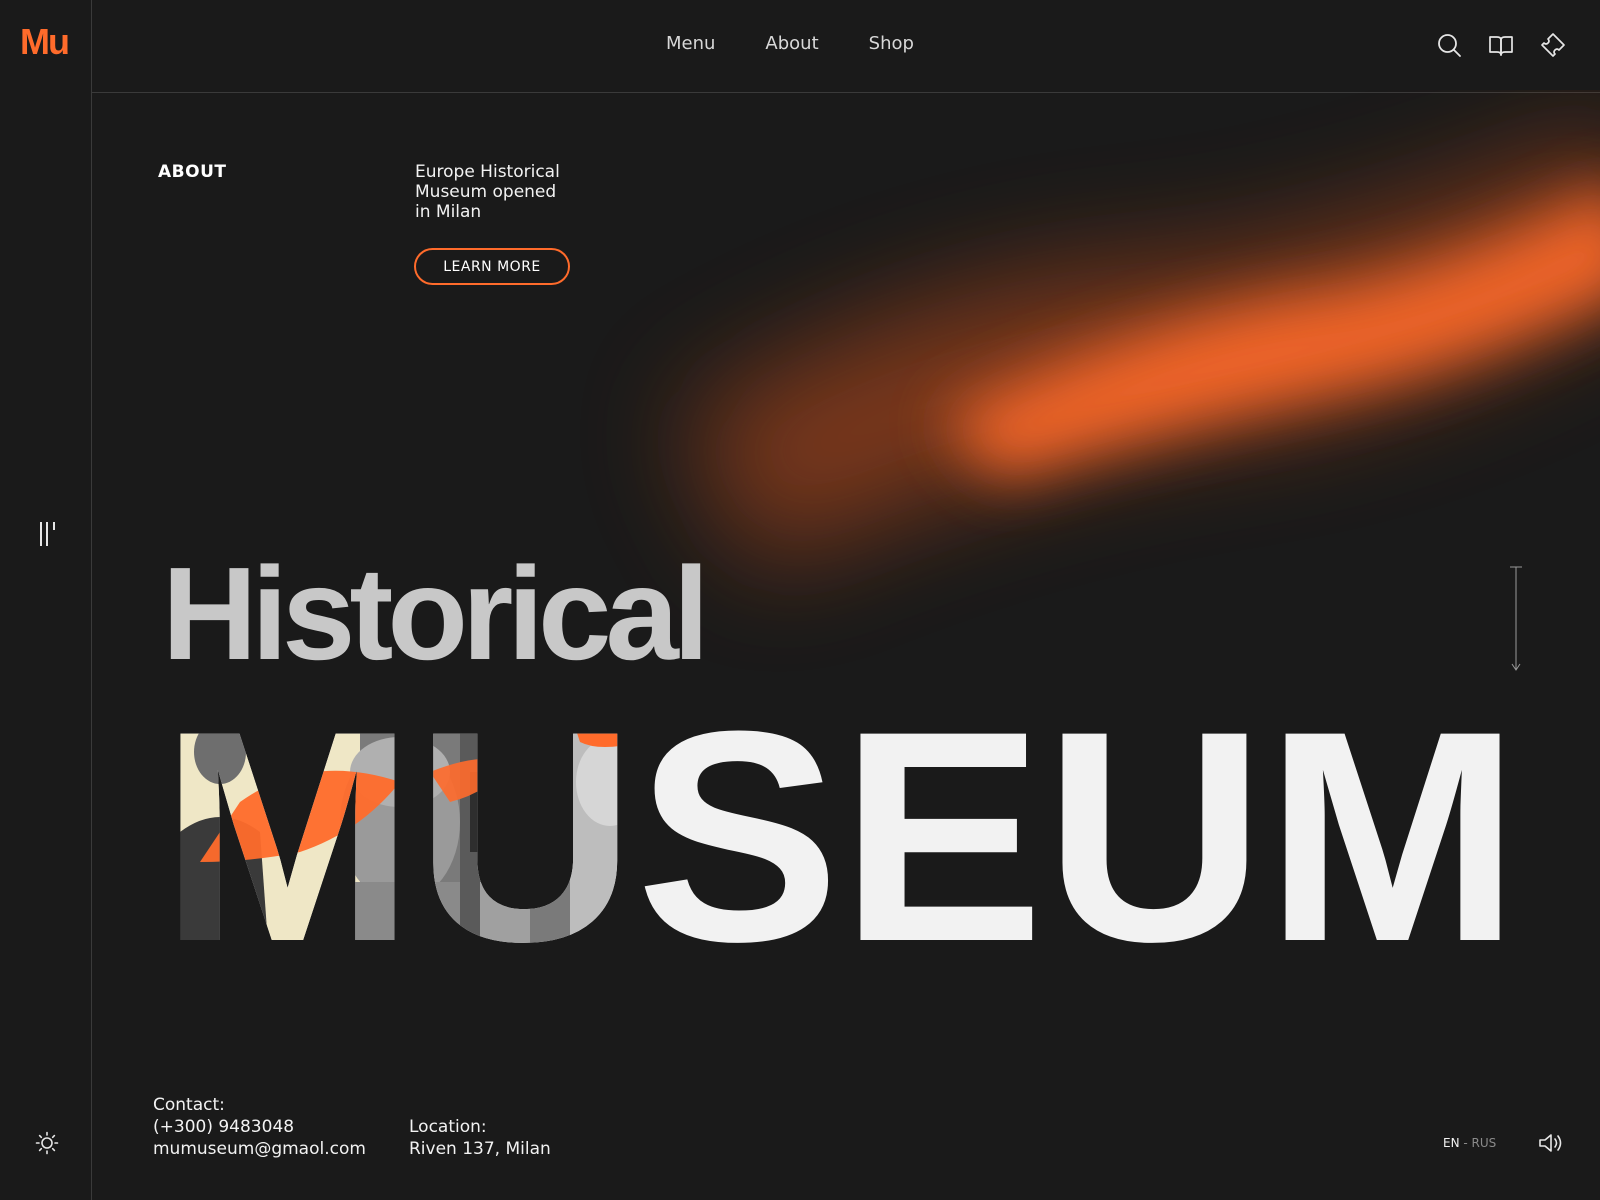 This screenshot has width=1600, height=1200. I want to click on contact-phone: (+300) 9483048, so click(259, 1127).